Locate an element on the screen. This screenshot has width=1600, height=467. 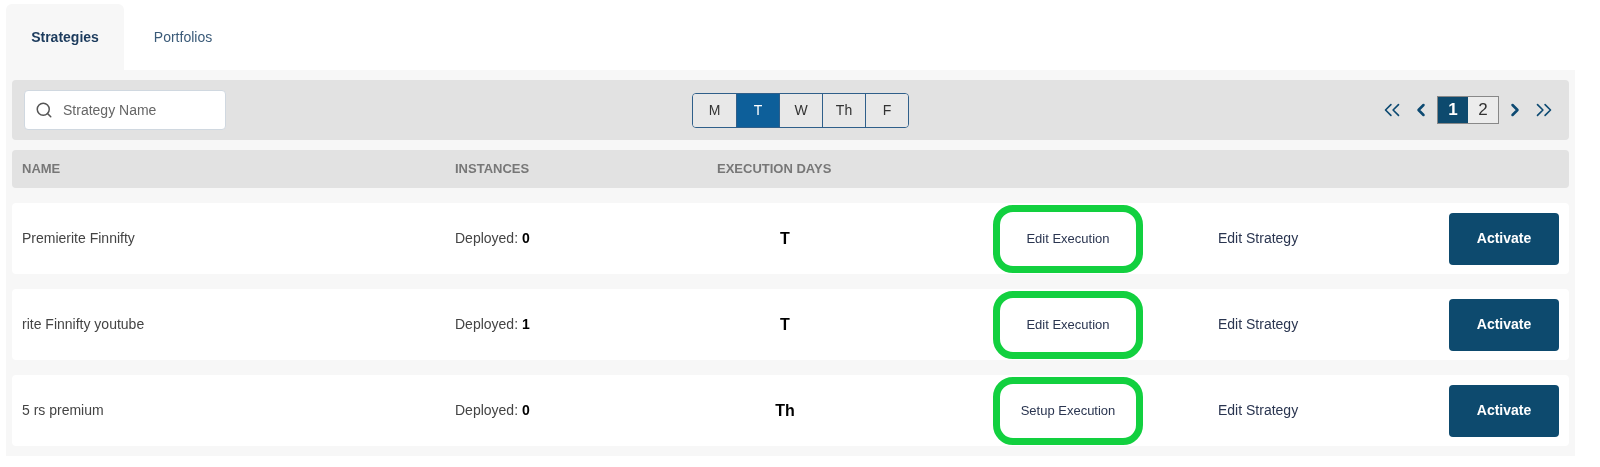
strategy-name: rite Finnifty youtube is located at coordinates (84, 324).